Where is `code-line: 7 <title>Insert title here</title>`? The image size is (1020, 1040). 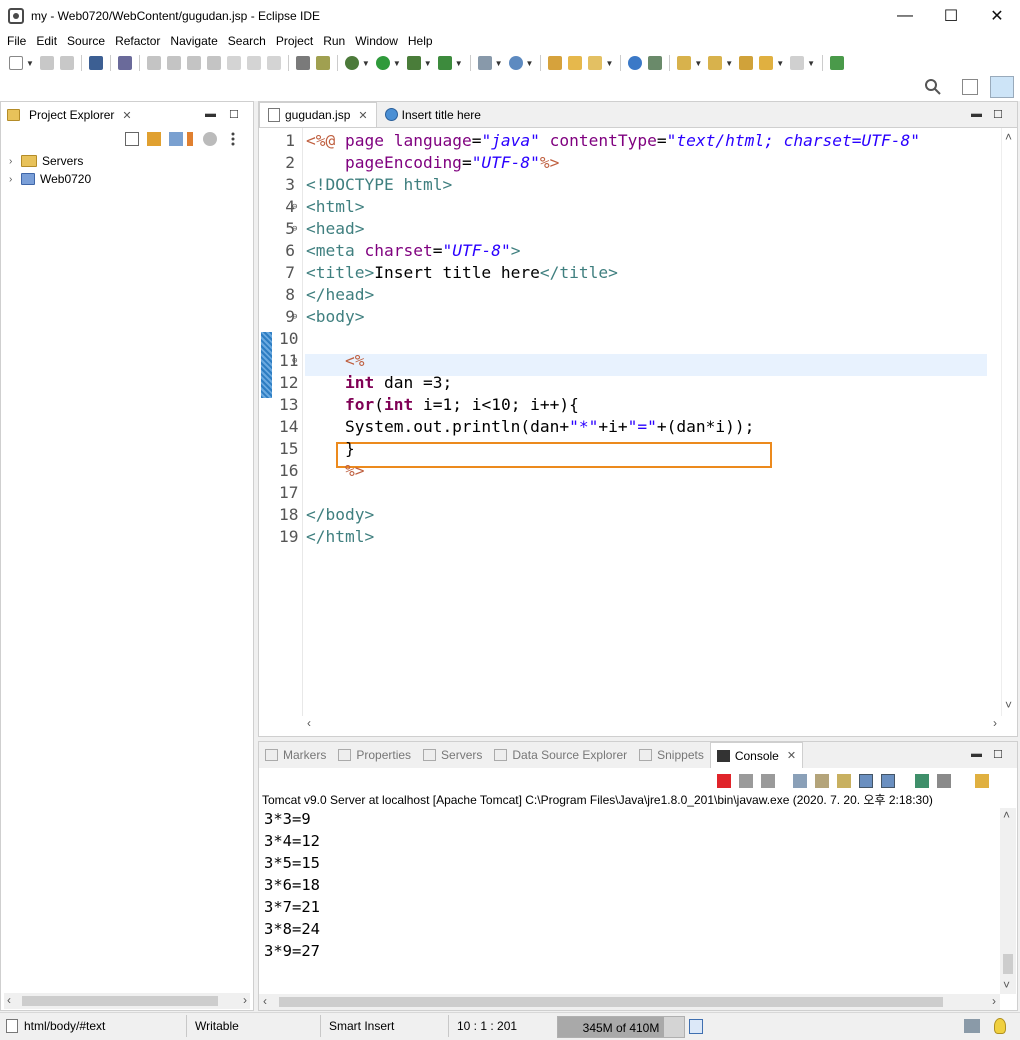 code-line: 7 <title>Insert title here</title> is located at coordinates (630, 273).